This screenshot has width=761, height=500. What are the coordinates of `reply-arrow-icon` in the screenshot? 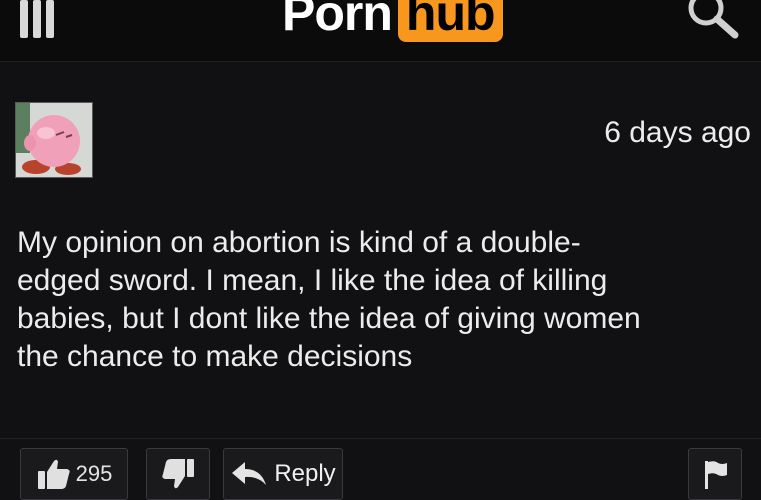 It's located at (249, 473).